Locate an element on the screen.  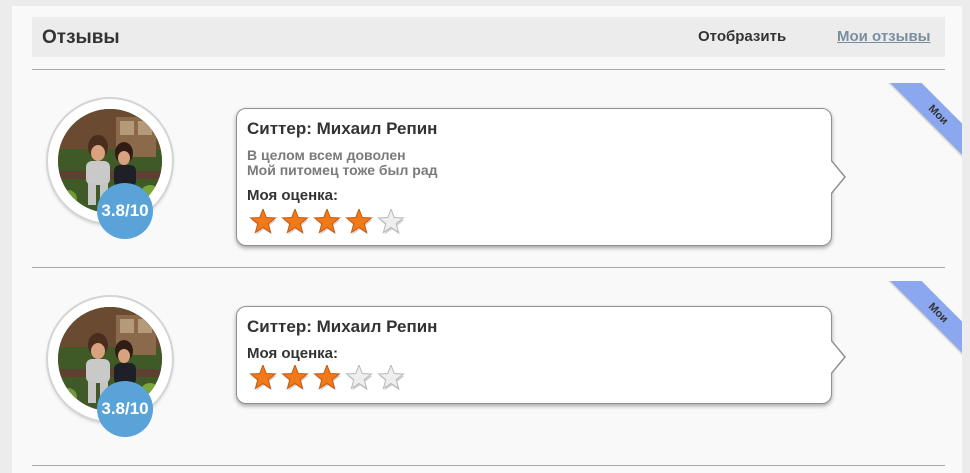
reviews-header: Отзывы Отобразить Мои отзывы is located at coordinates (488, 37).